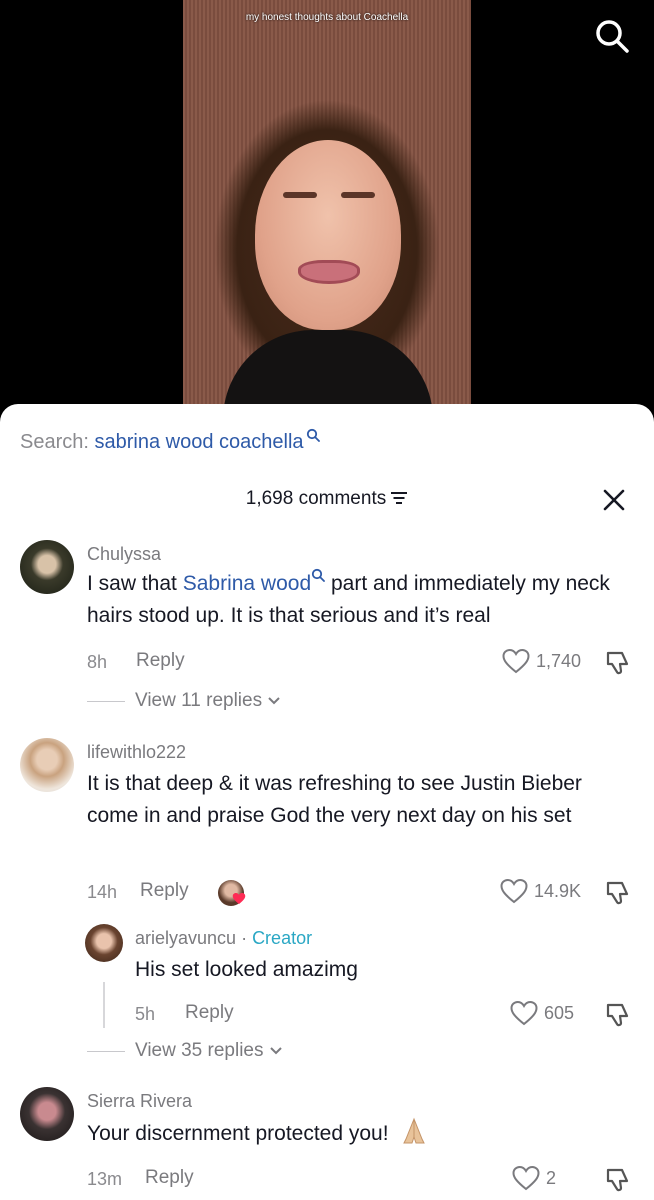  Describe the element at coordinates (199, 700) in the screenshot. I see `view-replies-label: View 11 replies` at that location.